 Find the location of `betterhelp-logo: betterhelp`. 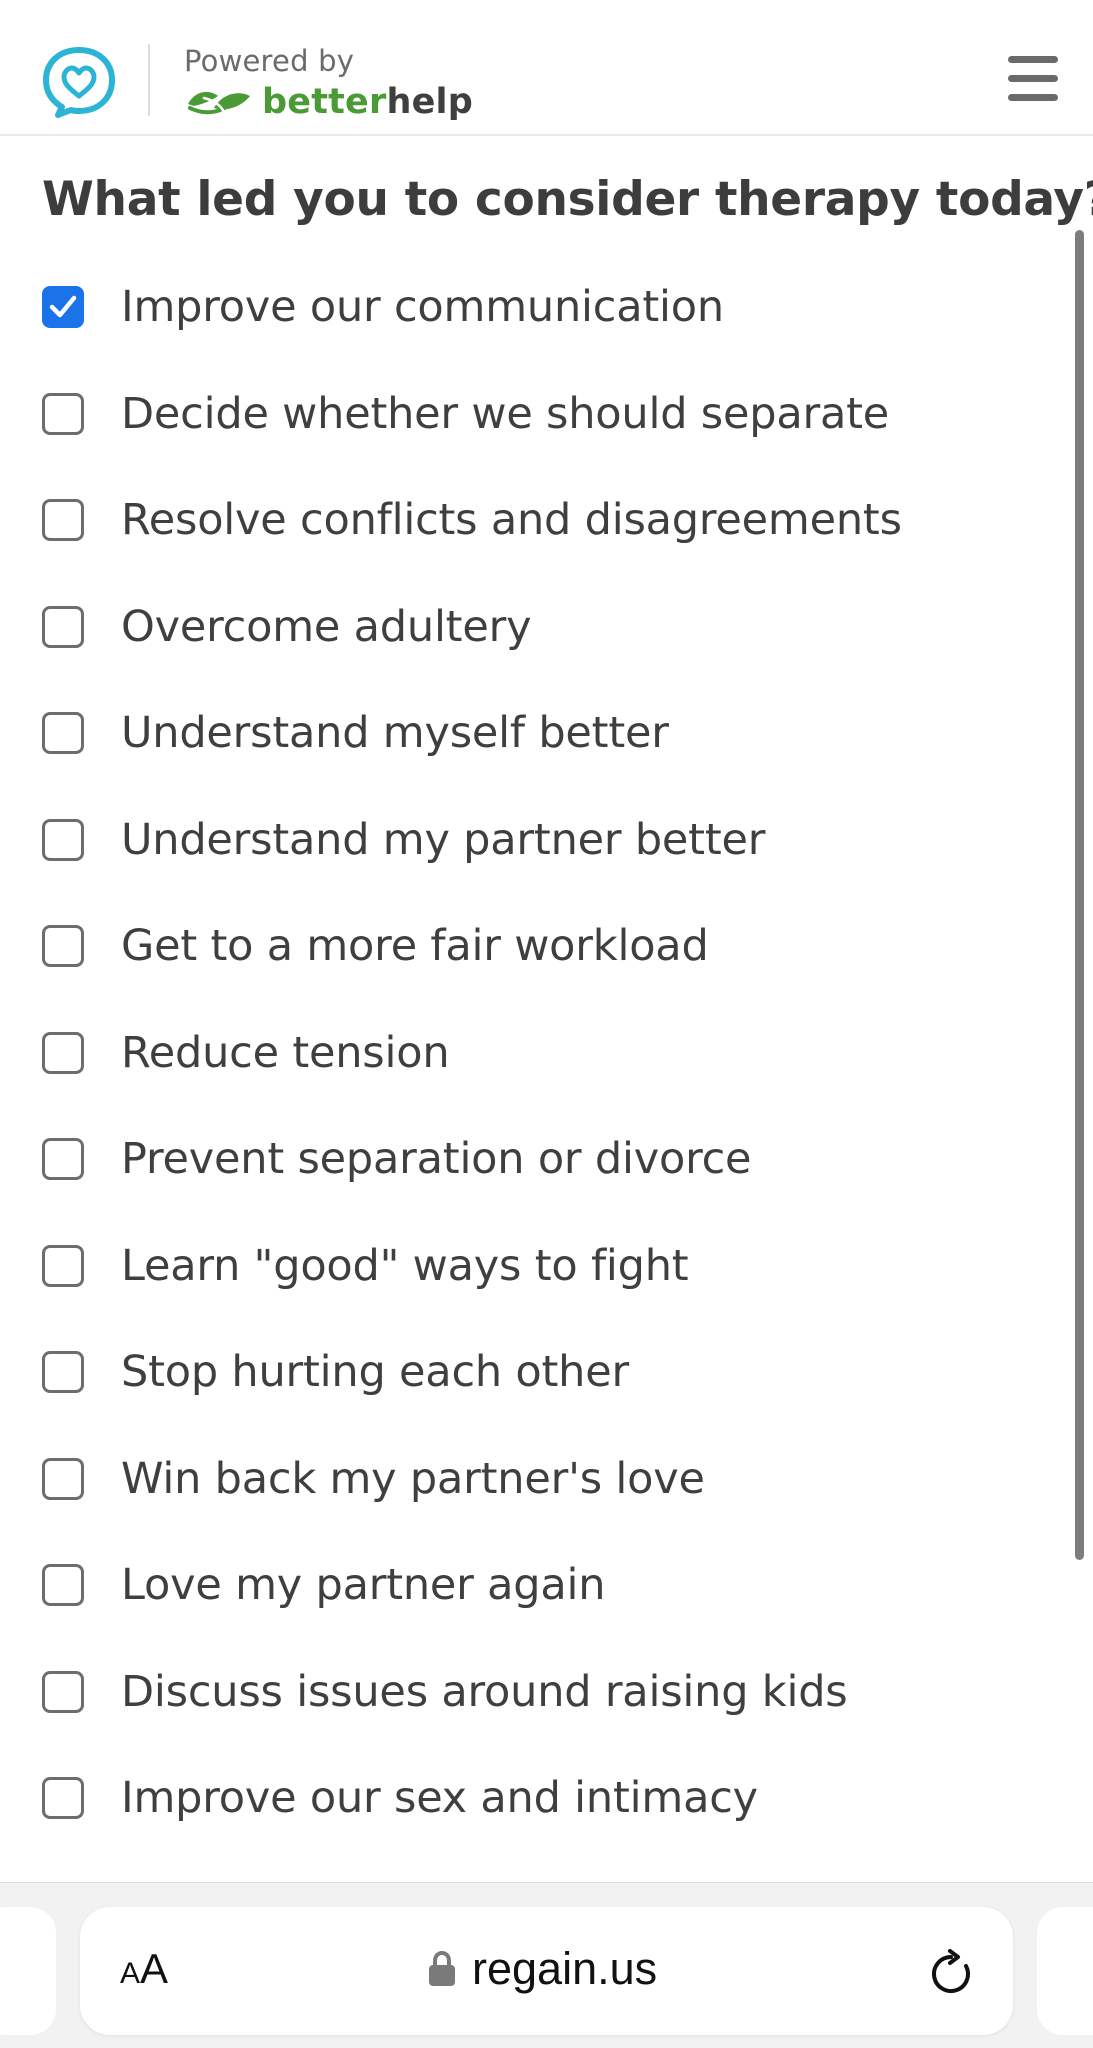

betterhelp-logo: betterhelp is located at coordinates (328, 102).